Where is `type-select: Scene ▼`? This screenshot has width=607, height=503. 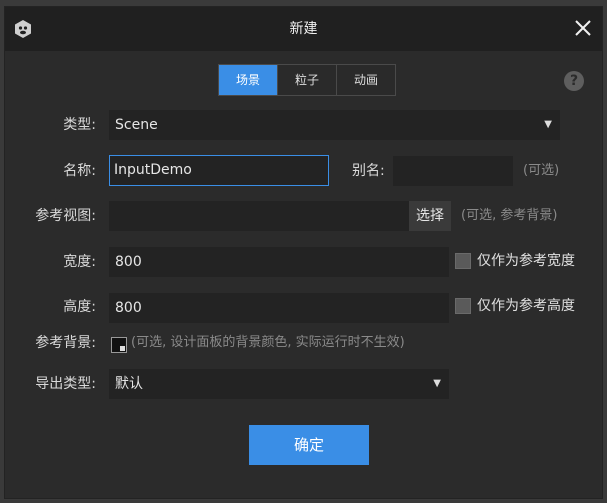
type-select: Scene ▼ is located at coordinates (334, 125).